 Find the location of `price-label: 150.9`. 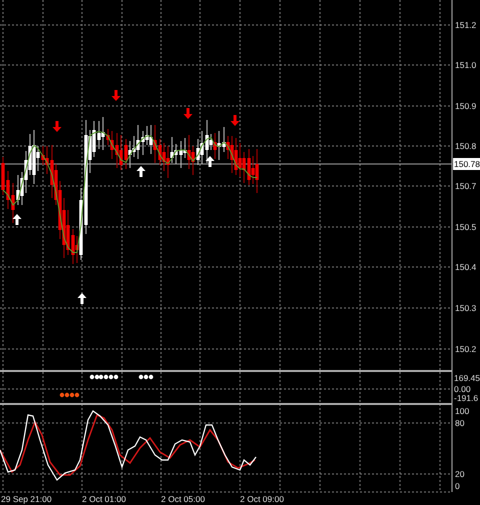

price-label: 150.9 is located at coordinates (465, 106).